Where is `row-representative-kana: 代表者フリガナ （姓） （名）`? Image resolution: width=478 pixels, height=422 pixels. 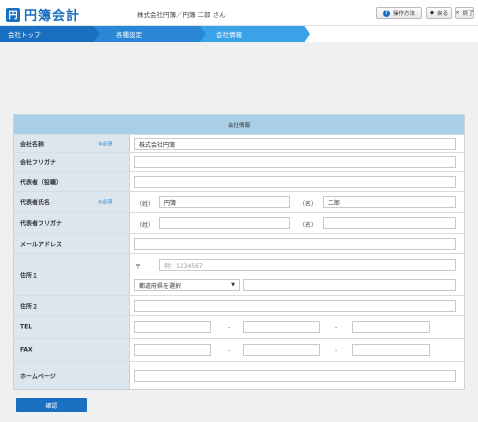 row-representative-kana: 代表者フリガナ （姓） （名） is located at coordinates (239, 222).